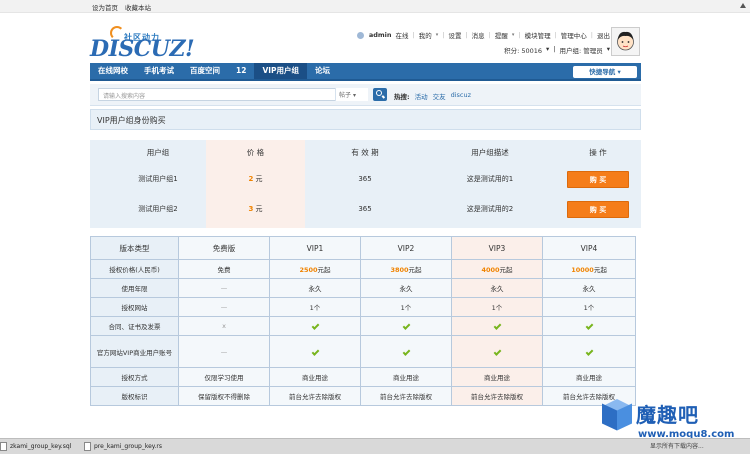 The image size is (750, 454). What do you see at coordinates (667, 415) in the screenshot?
I see `watermark-title: 魔趣吧` at bounding box center [667, 415].